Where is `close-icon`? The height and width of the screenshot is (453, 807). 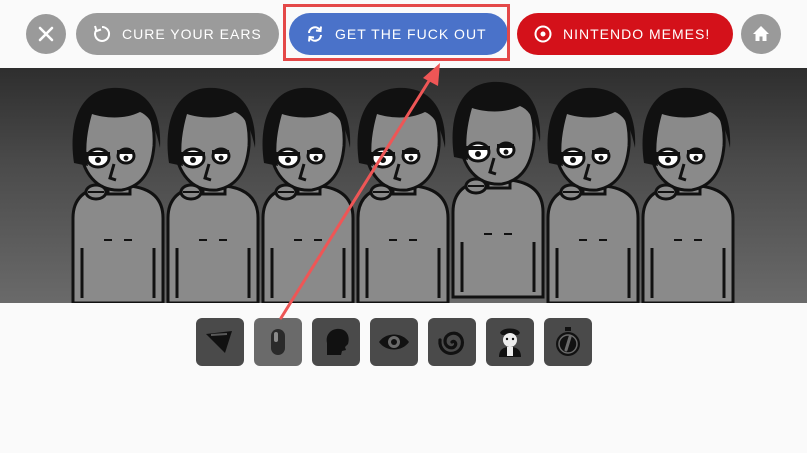
close-icon is located at coordinates (46, 34).